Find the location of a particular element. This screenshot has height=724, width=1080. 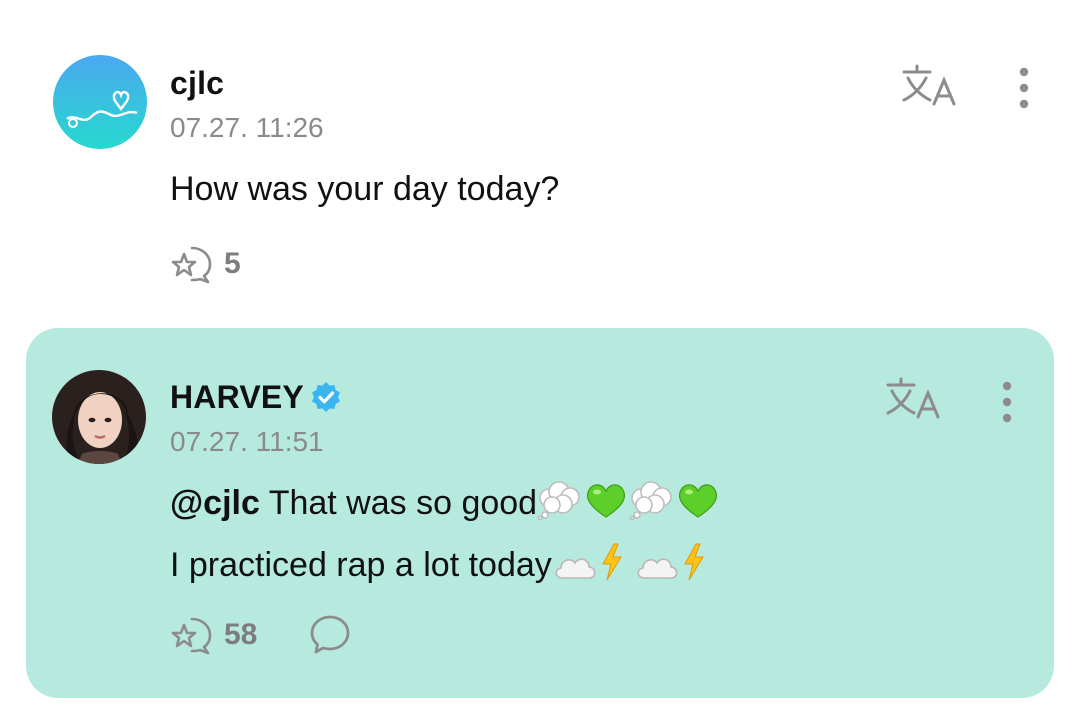

username: HARVEY is located at coordinates (256, 400).